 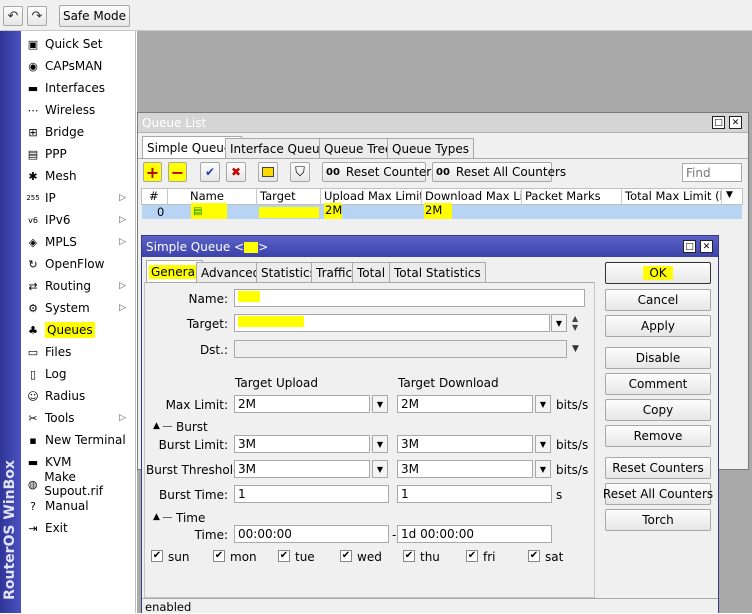 What do you see at coordinates (78, 308) in the screenshot?
I see `sidebar-item-system: ⚙ System ▷` at bounding box center [78, 308].